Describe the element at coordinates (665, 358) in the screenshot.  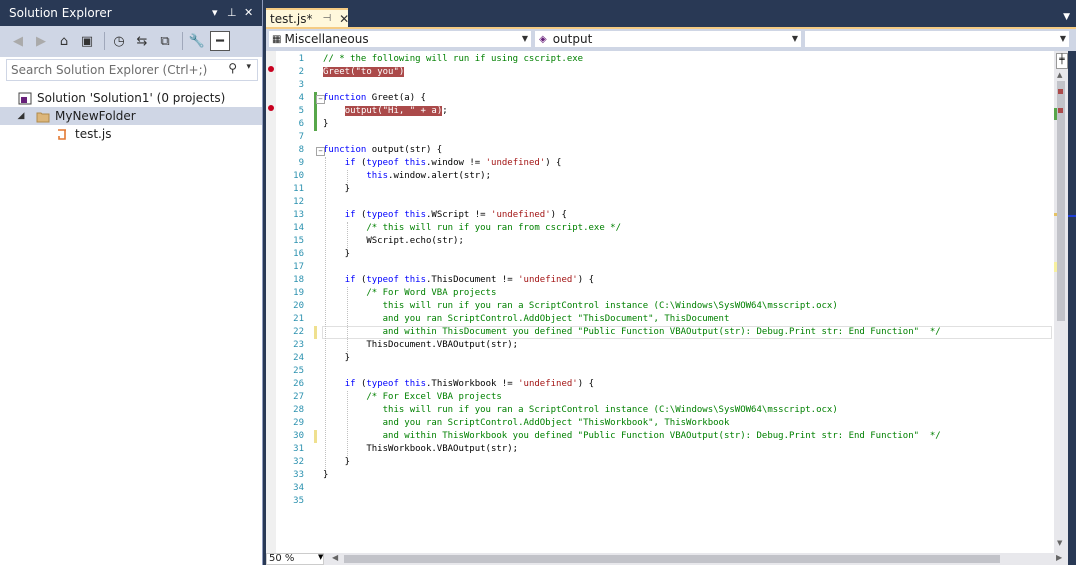
I see `code-line: 24 }` at that location.